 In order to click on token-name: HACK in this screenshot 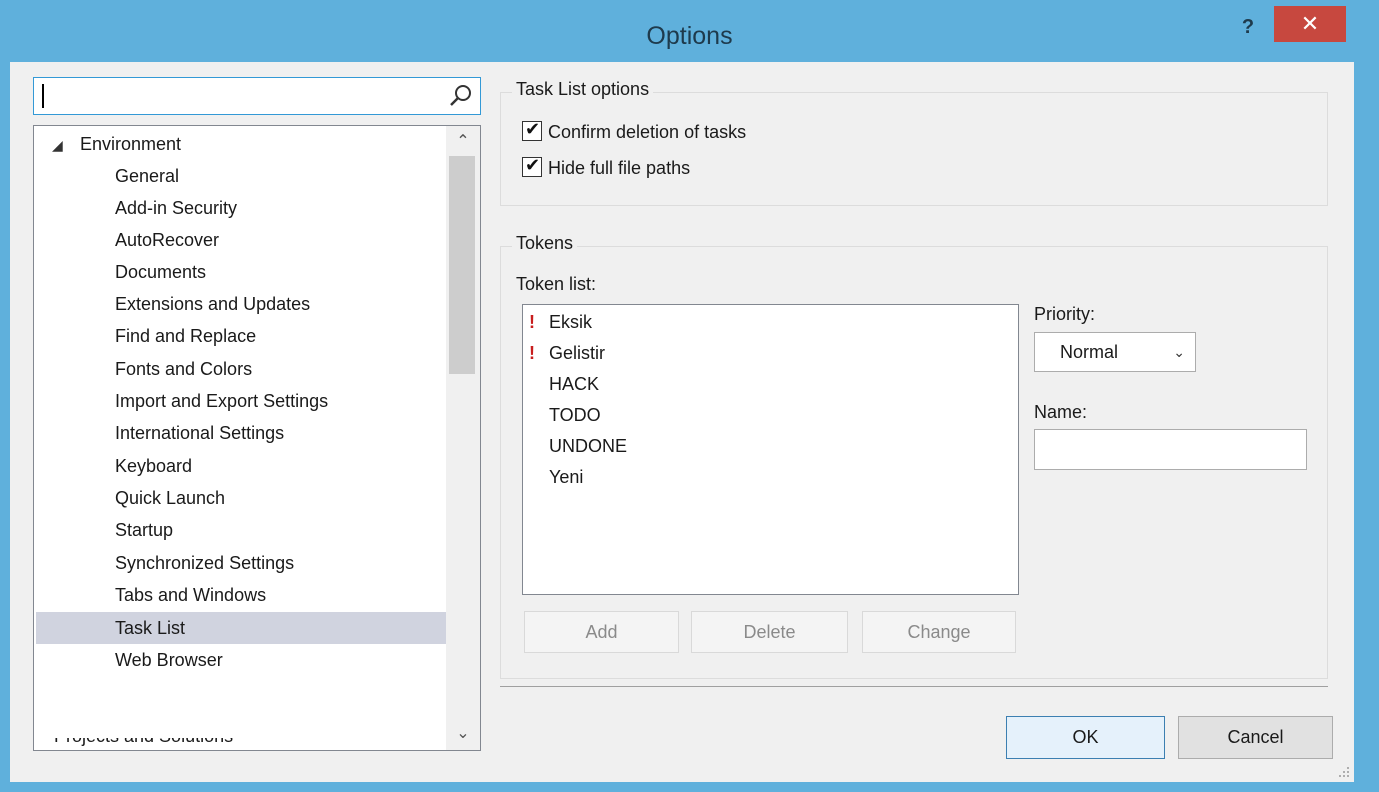, I will do `click(574, 384)`.